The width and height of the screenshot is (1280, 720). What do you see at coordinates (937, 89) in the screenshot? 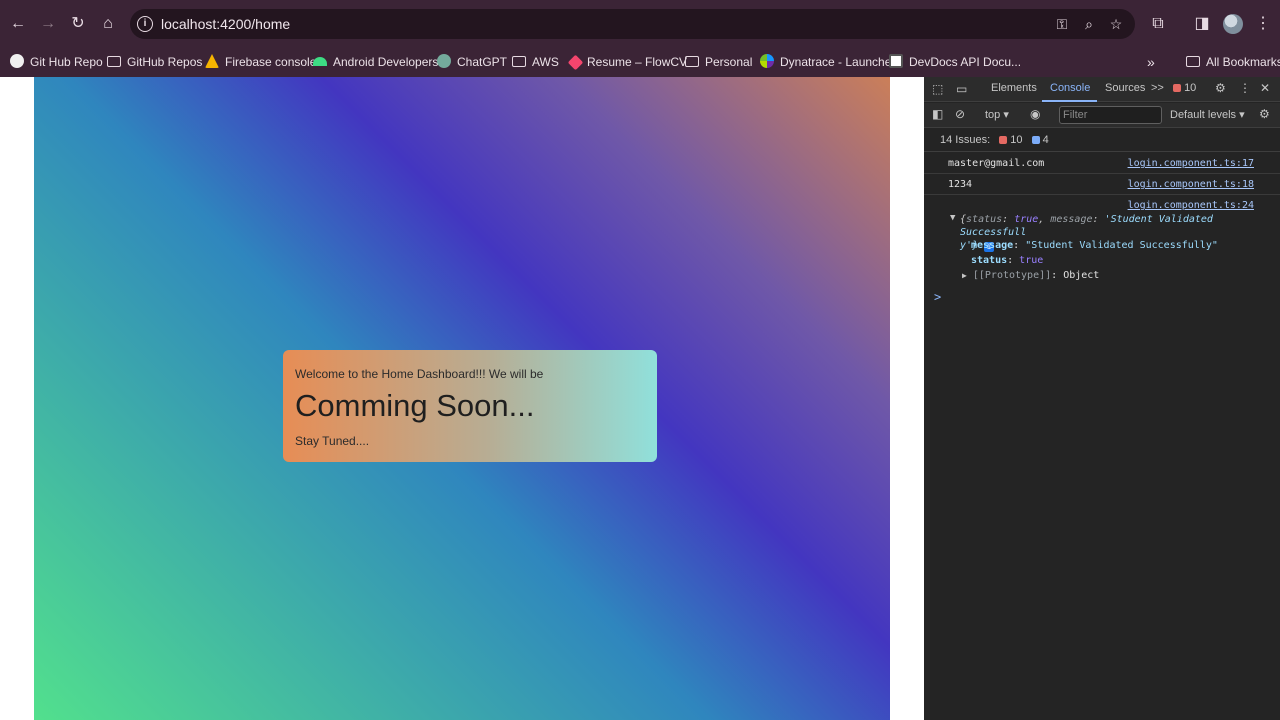
I see `inspect-element-icon: ⬚` at bounding box center [937, 89].